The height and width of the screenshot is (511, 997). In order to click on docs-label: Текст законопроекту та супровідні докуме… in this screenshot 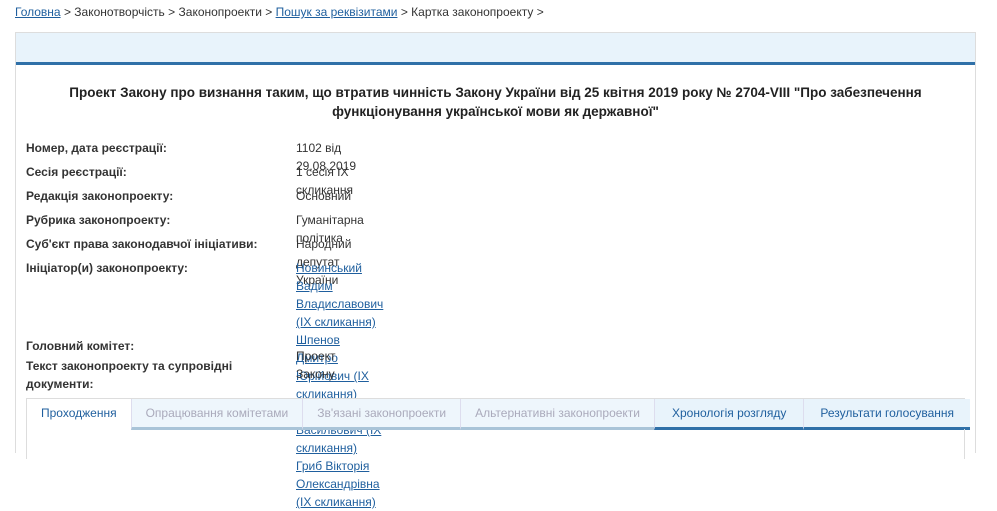, I will do `click(129, 375)`.